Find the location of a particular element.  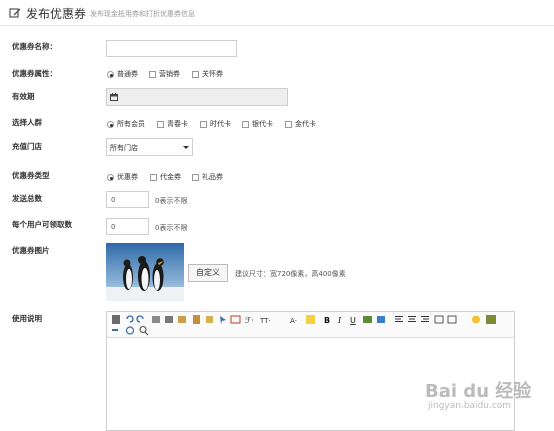

calendar-icon is located at coordinates (114, 97).